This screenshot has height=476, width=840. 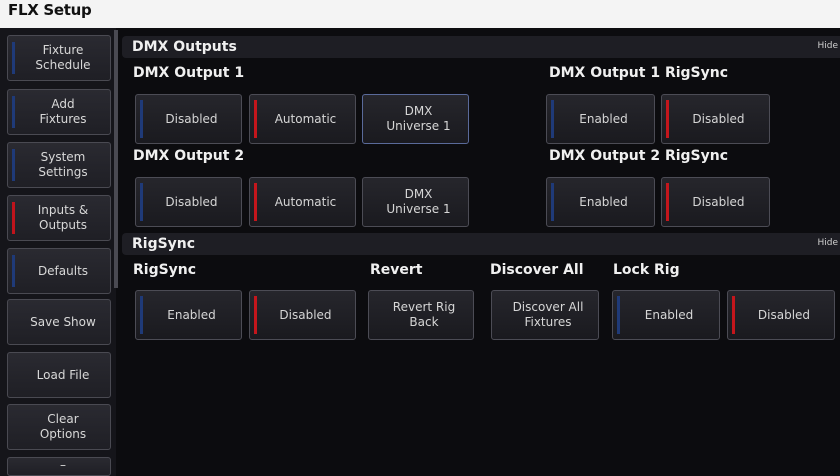 I want to click on dmx-output-1-label: DMX Output 1, so click(x=189, y=73).